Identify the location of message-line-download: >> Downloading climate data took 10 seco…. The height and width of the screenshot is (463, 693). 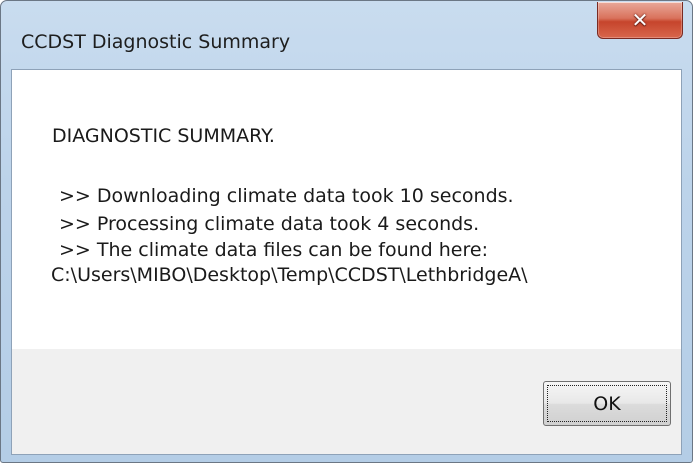
(286, 196).